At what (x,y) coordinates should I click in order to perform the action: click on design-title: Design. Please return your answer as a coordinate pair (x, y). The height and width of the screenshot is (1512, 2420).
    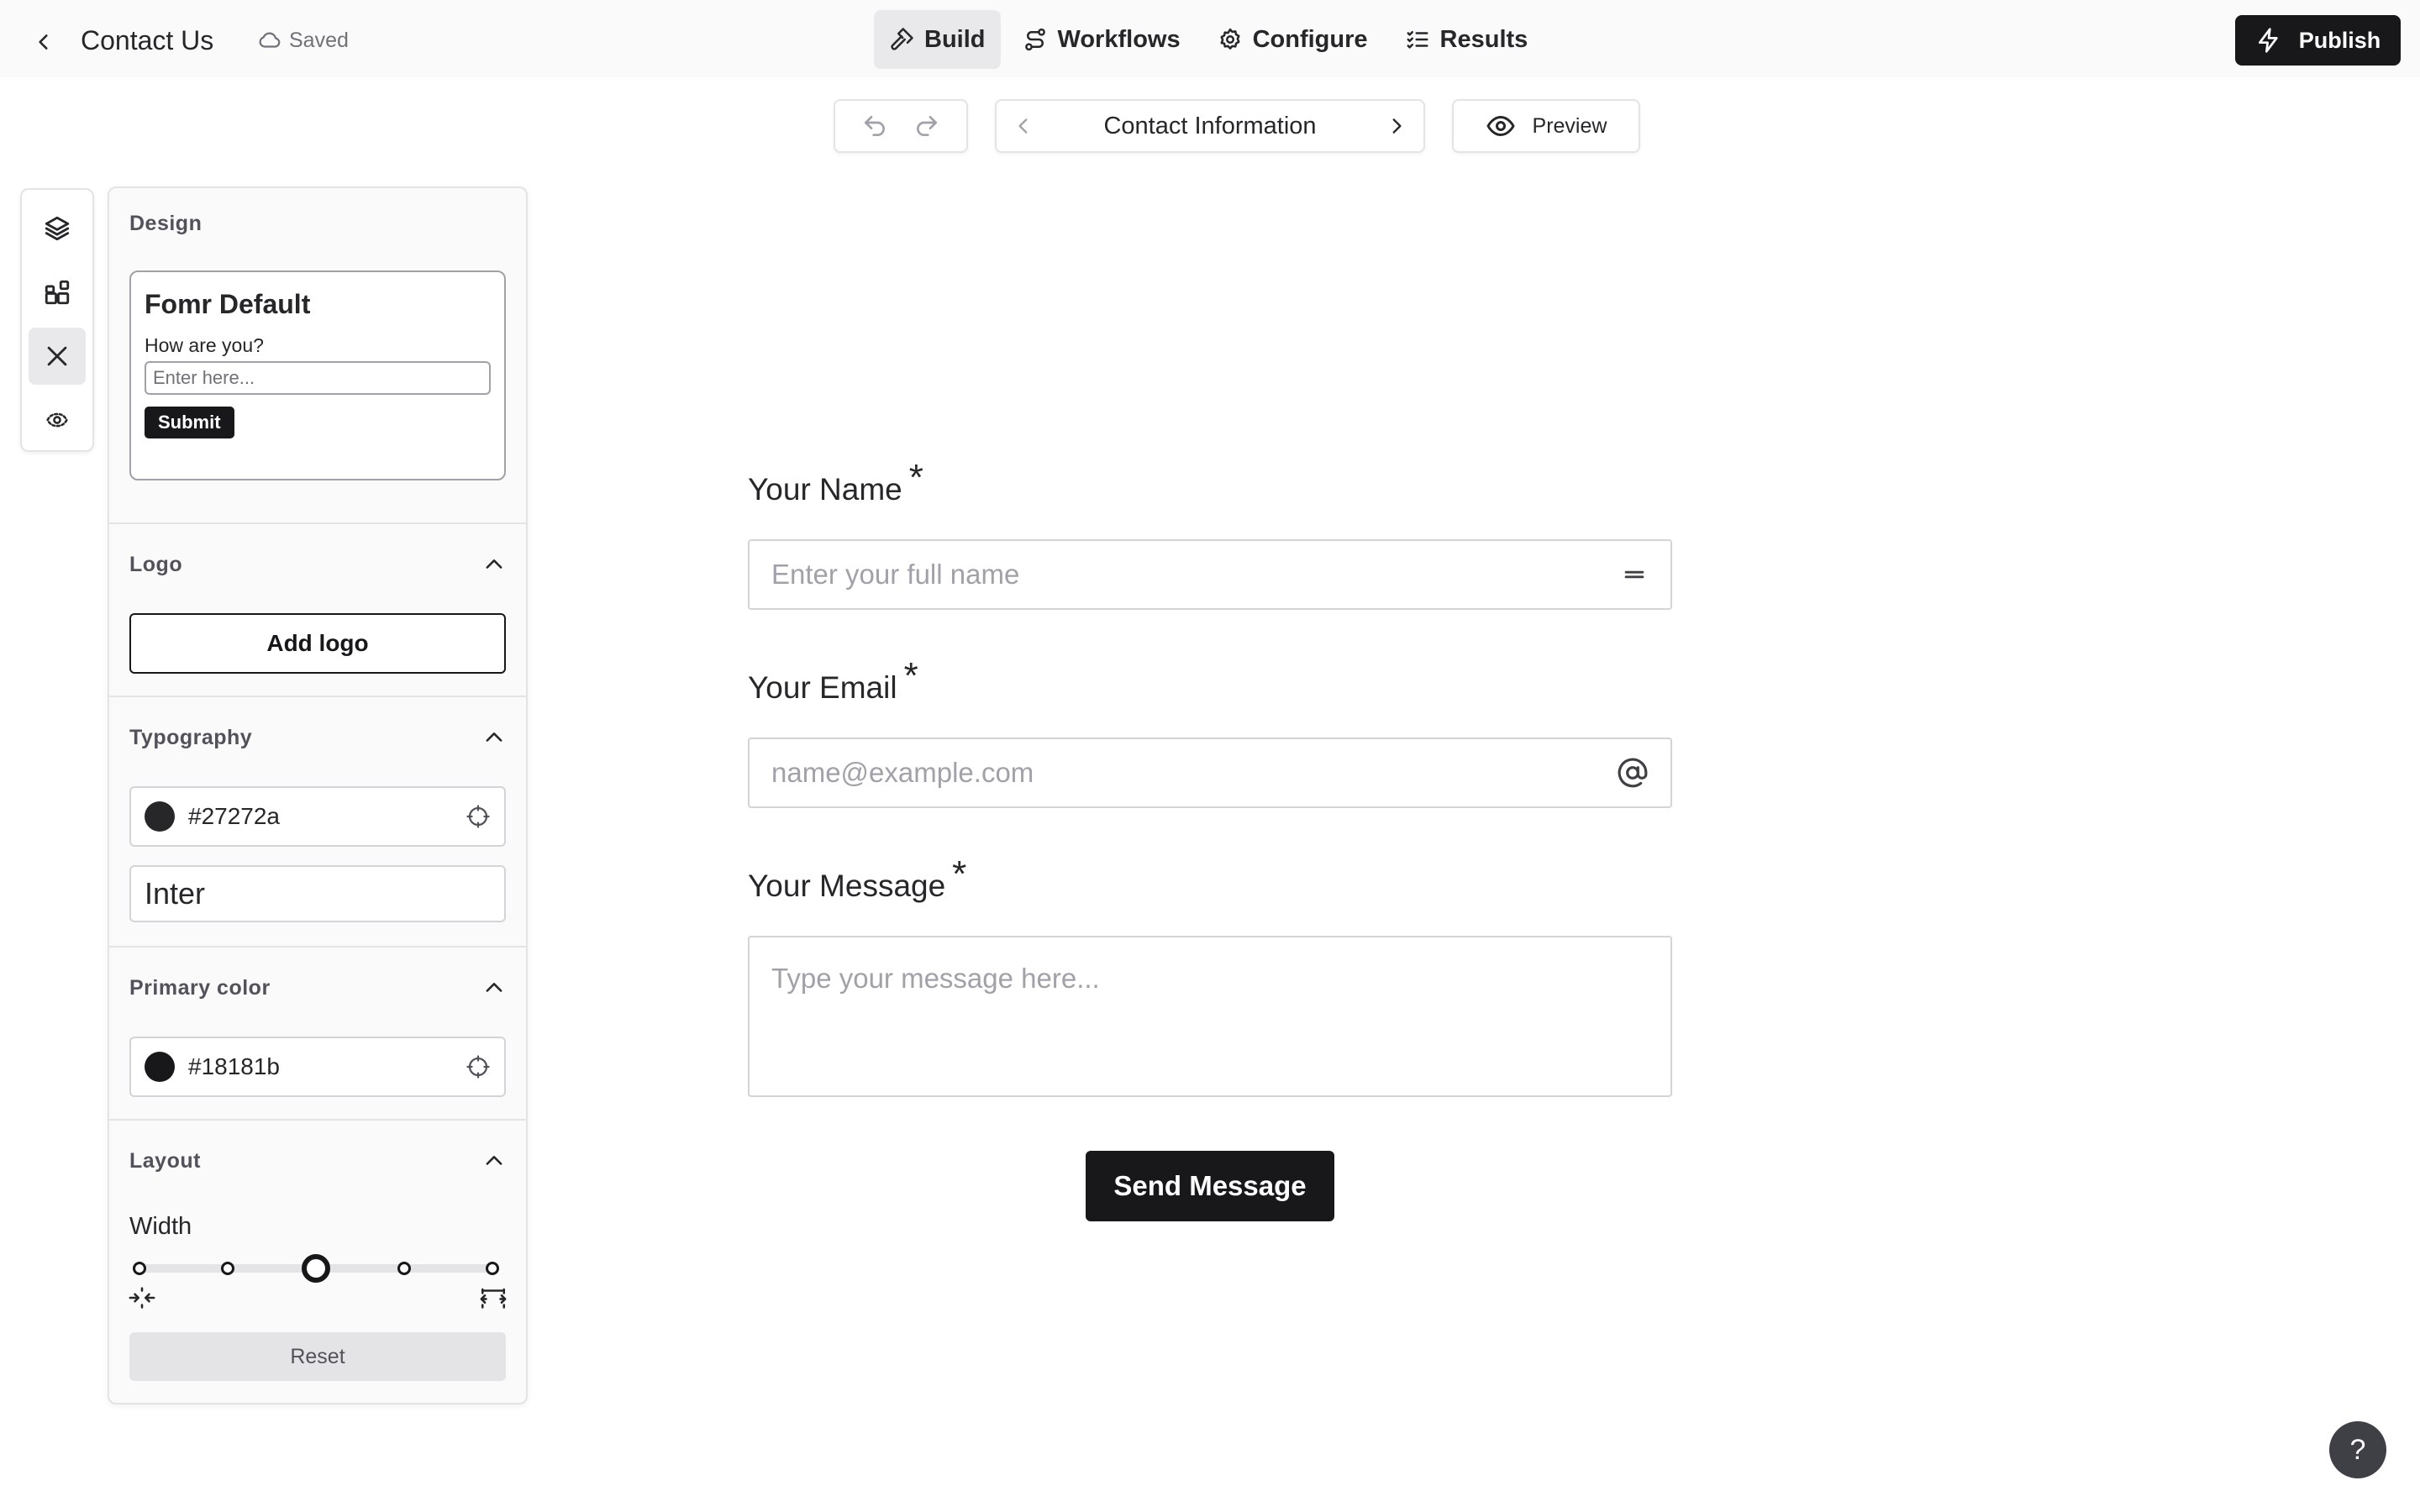
    Looking at the image, I should click on (166, 223).